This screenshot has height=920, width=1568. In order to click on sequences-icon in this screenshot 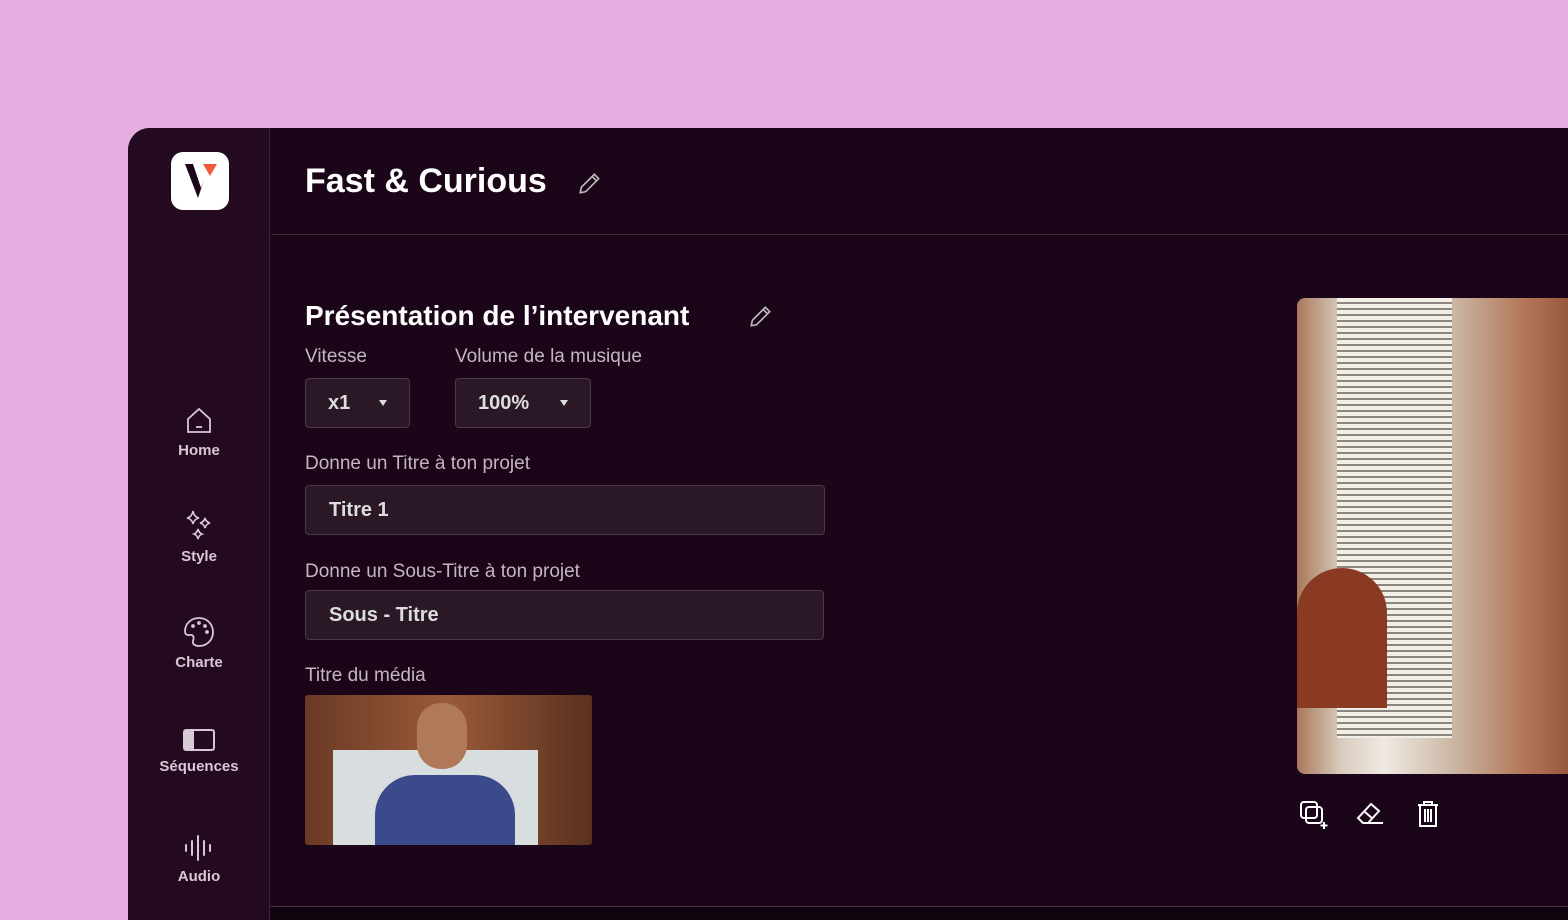, I will do `click(199, 740)`.